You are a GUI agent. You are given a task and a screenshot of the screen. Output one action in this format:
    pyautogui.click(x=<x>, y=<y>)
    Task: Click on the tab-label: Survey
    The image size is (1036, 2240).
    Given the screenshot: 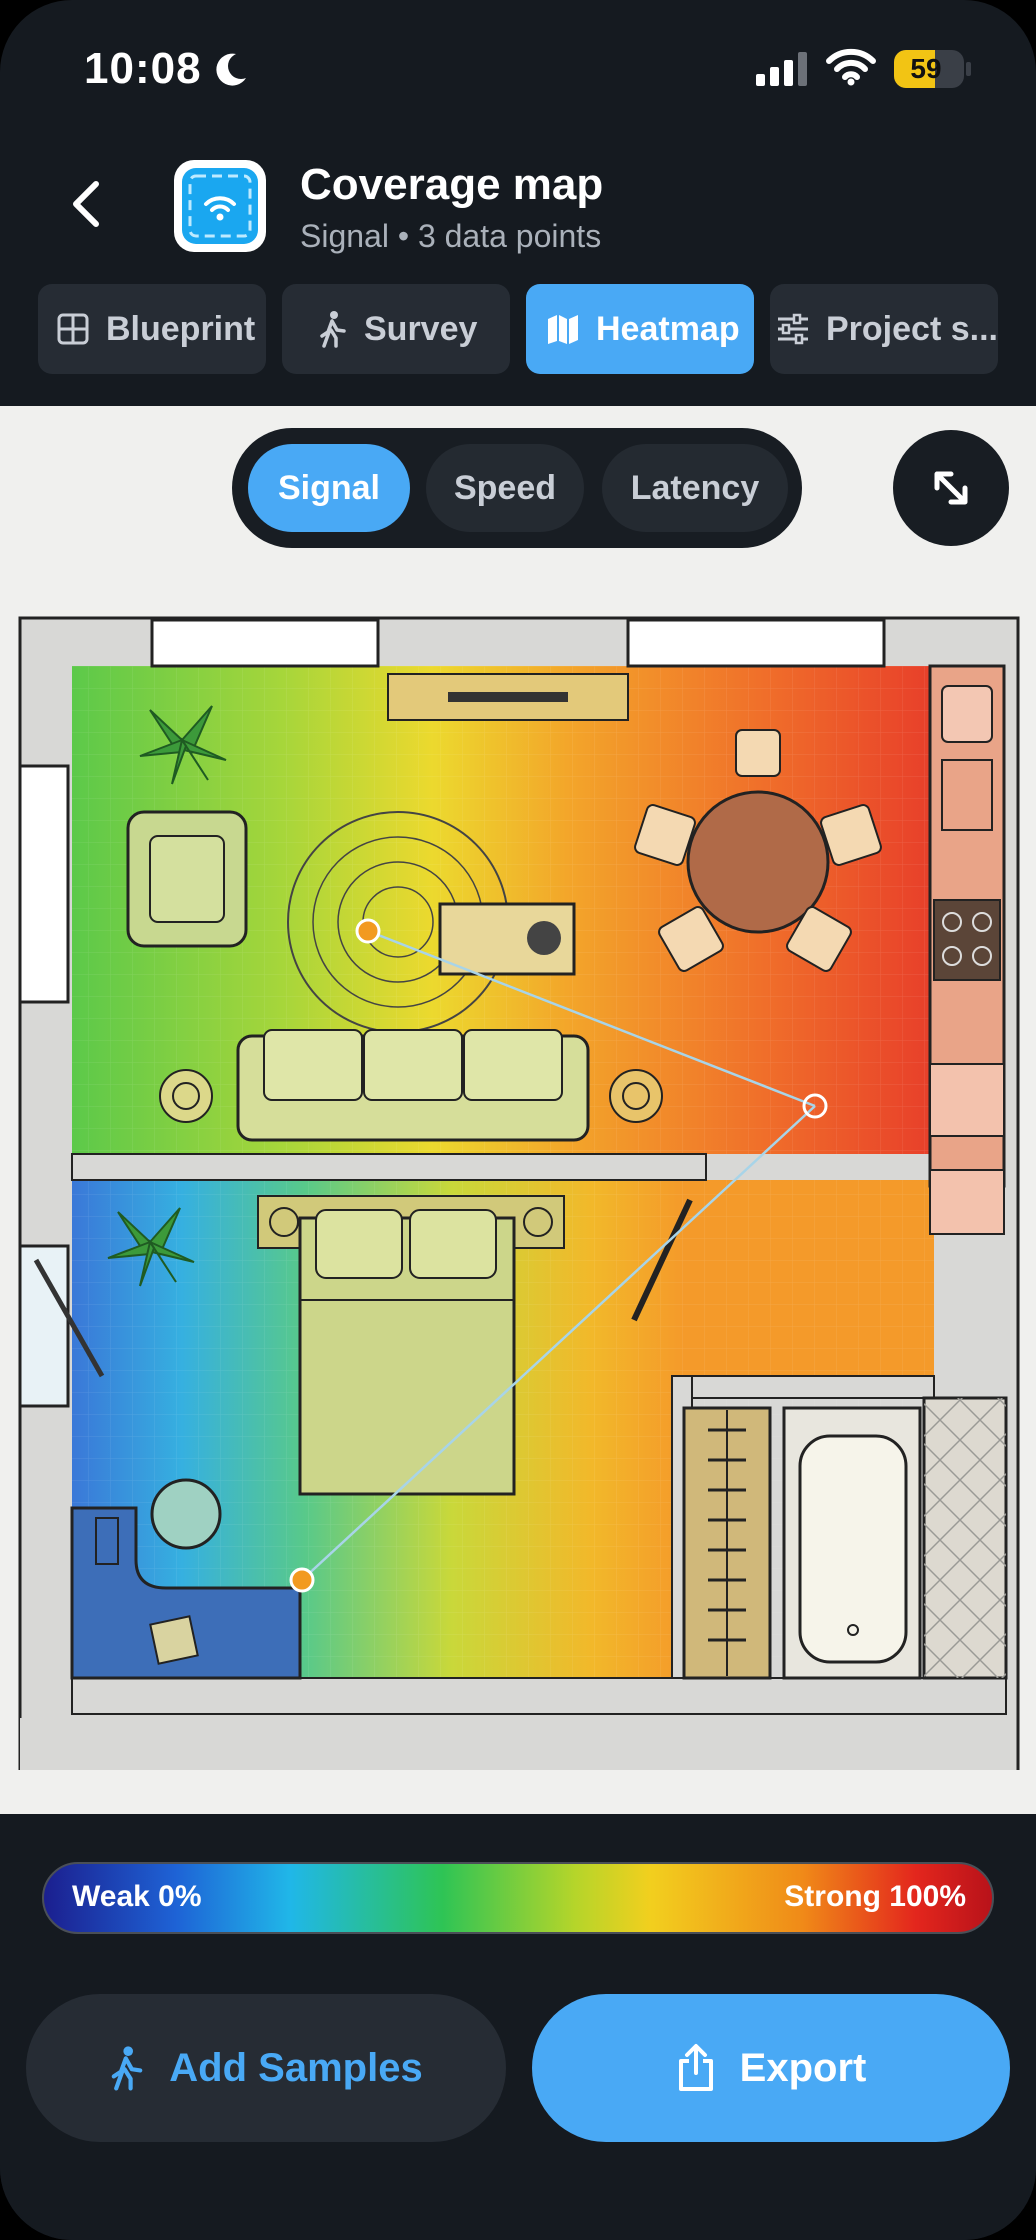 What is the action you would take?
    pyautogui.click(x=421, y=328)
    